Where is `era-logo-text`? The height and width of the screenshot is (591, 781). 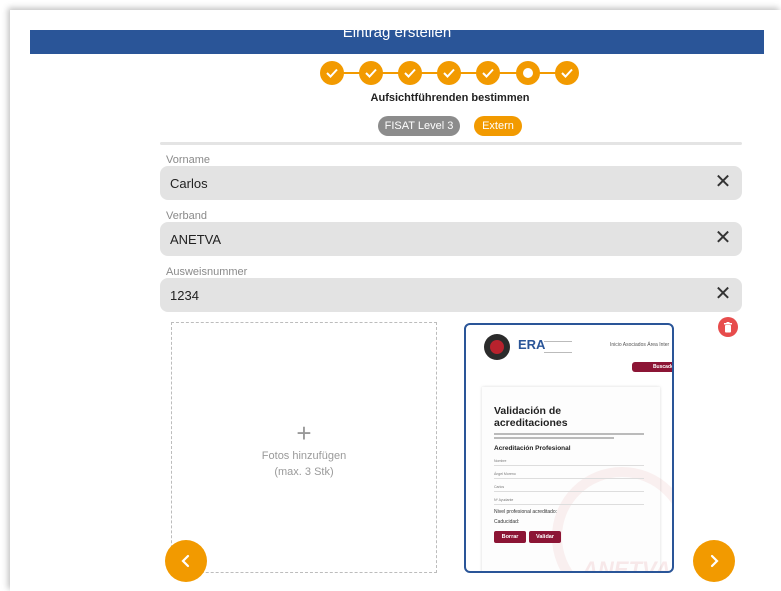 era-logo-text is located at coordinates (558, 347).